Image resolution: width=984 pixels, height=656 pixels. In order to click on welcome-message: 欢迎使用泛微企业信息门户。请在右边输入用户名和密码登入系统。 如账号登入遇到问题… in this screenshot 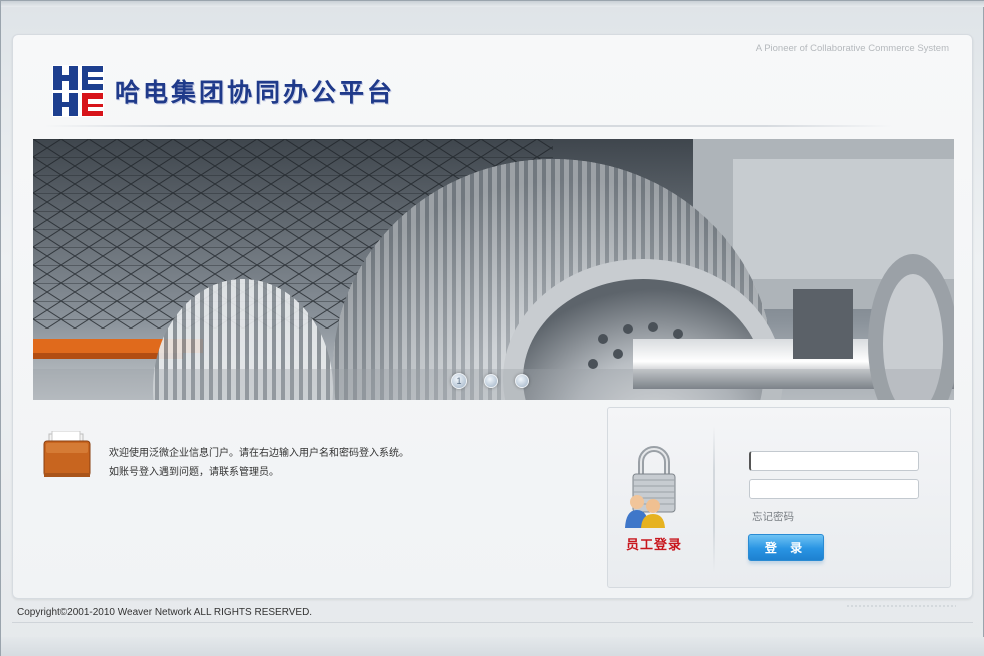, I will do `click(259, 463)`.